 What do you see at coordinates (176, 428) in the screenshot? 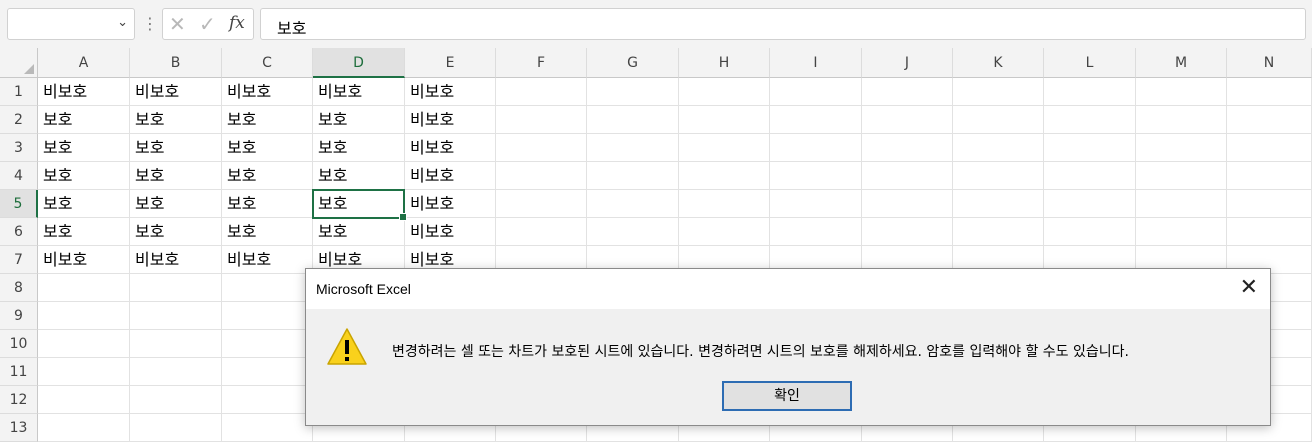
I see `cell-b13` at bounding box center [176, 428].